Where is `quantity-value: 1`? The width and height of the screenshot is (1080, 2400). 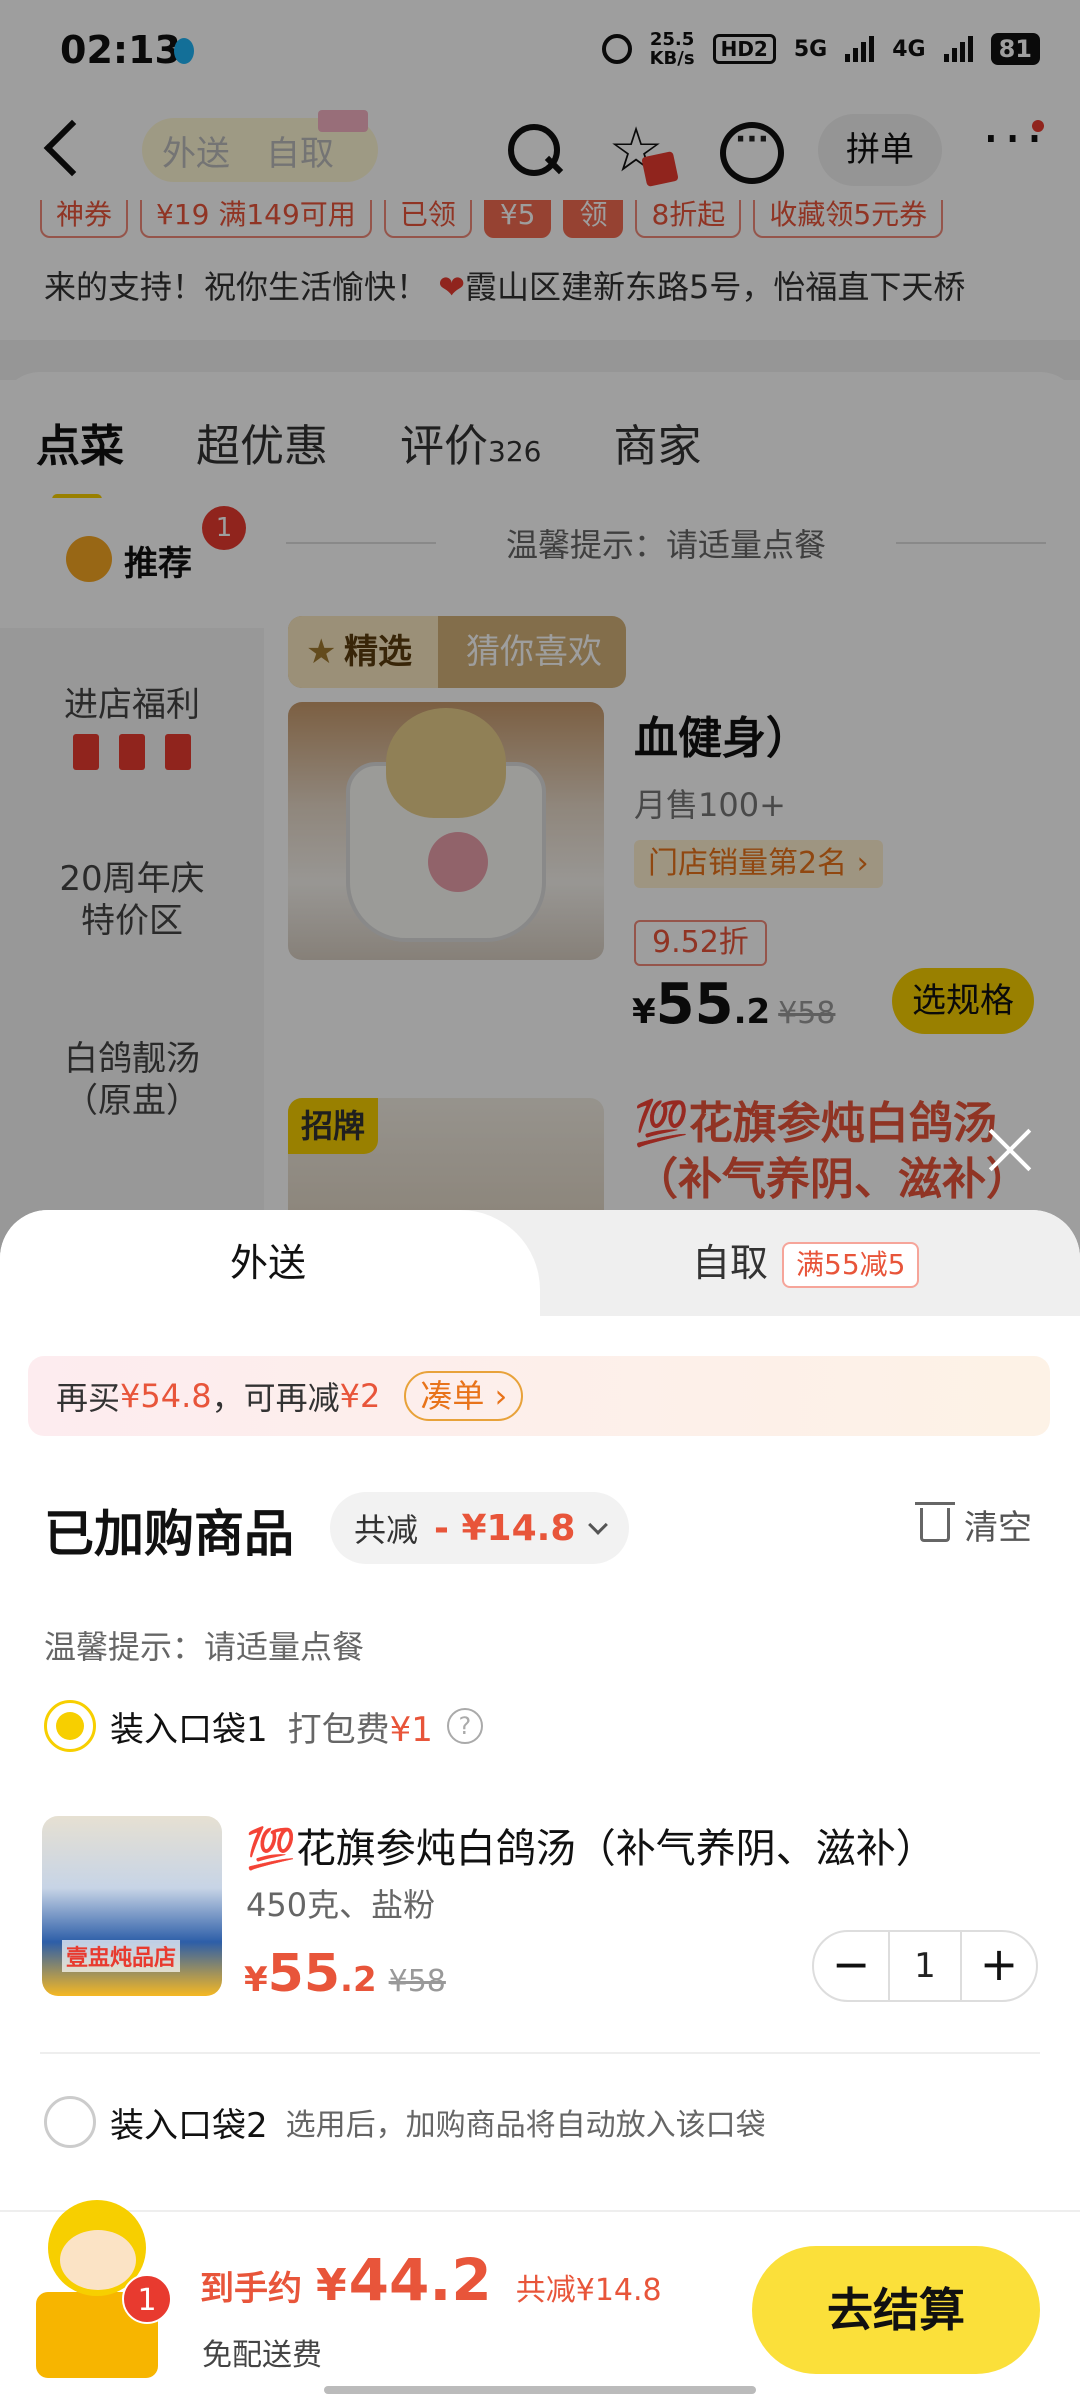 quantity-value: 1 is located at coordinates (925, 1966).